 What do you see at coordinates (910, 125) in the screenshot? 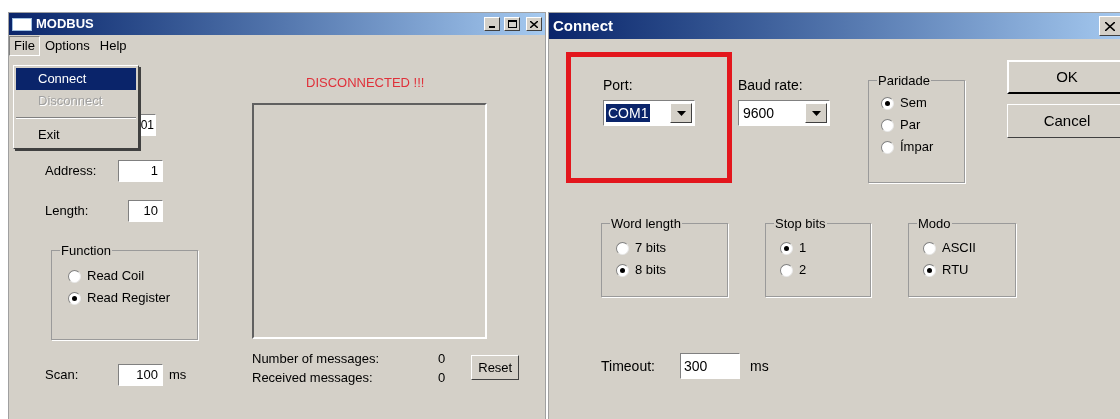
I see `radio-label: Par` at bounding box center [910, 125].